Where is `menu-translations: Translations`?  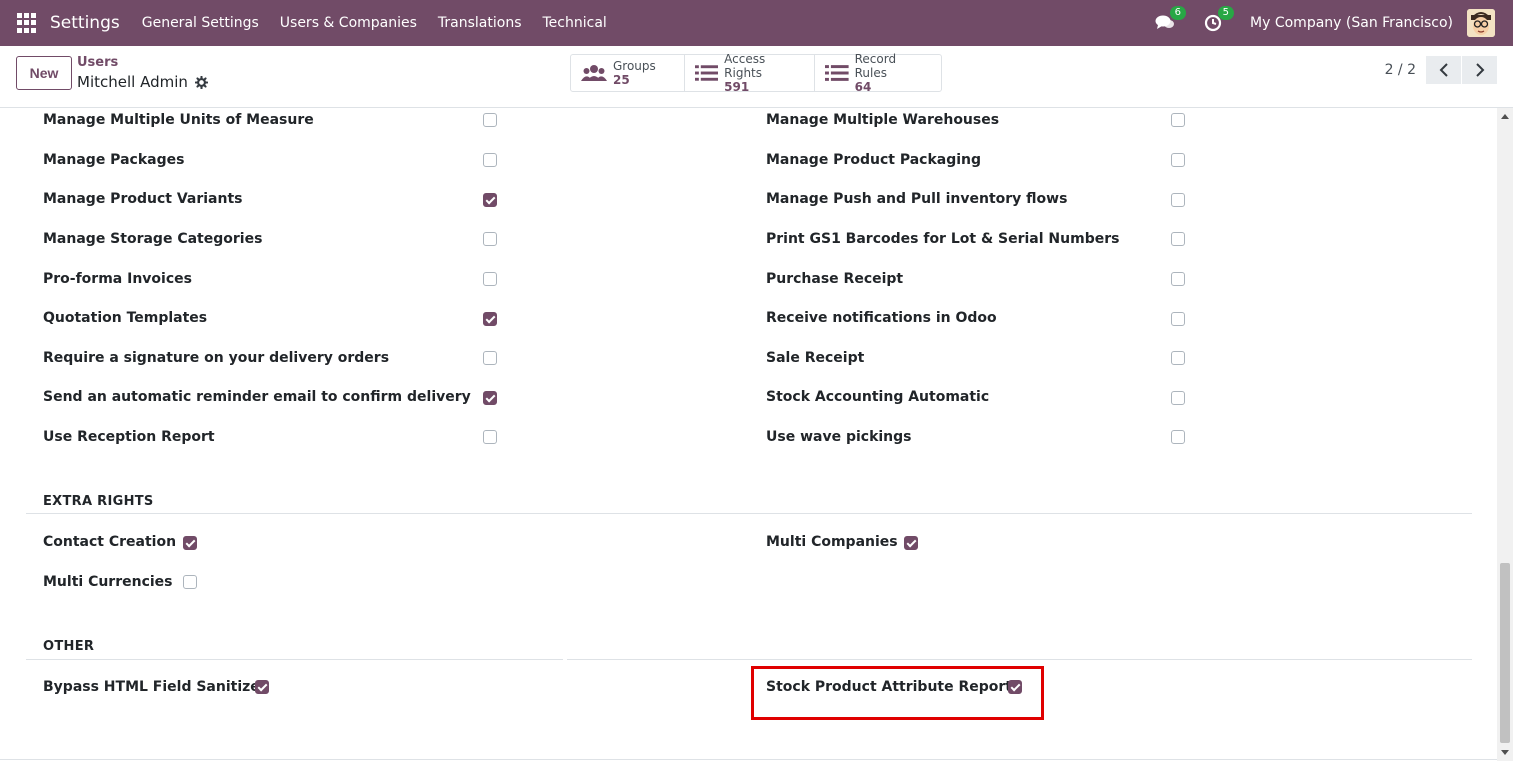
menu-translations: Translations is located at coordinates (480, 23).